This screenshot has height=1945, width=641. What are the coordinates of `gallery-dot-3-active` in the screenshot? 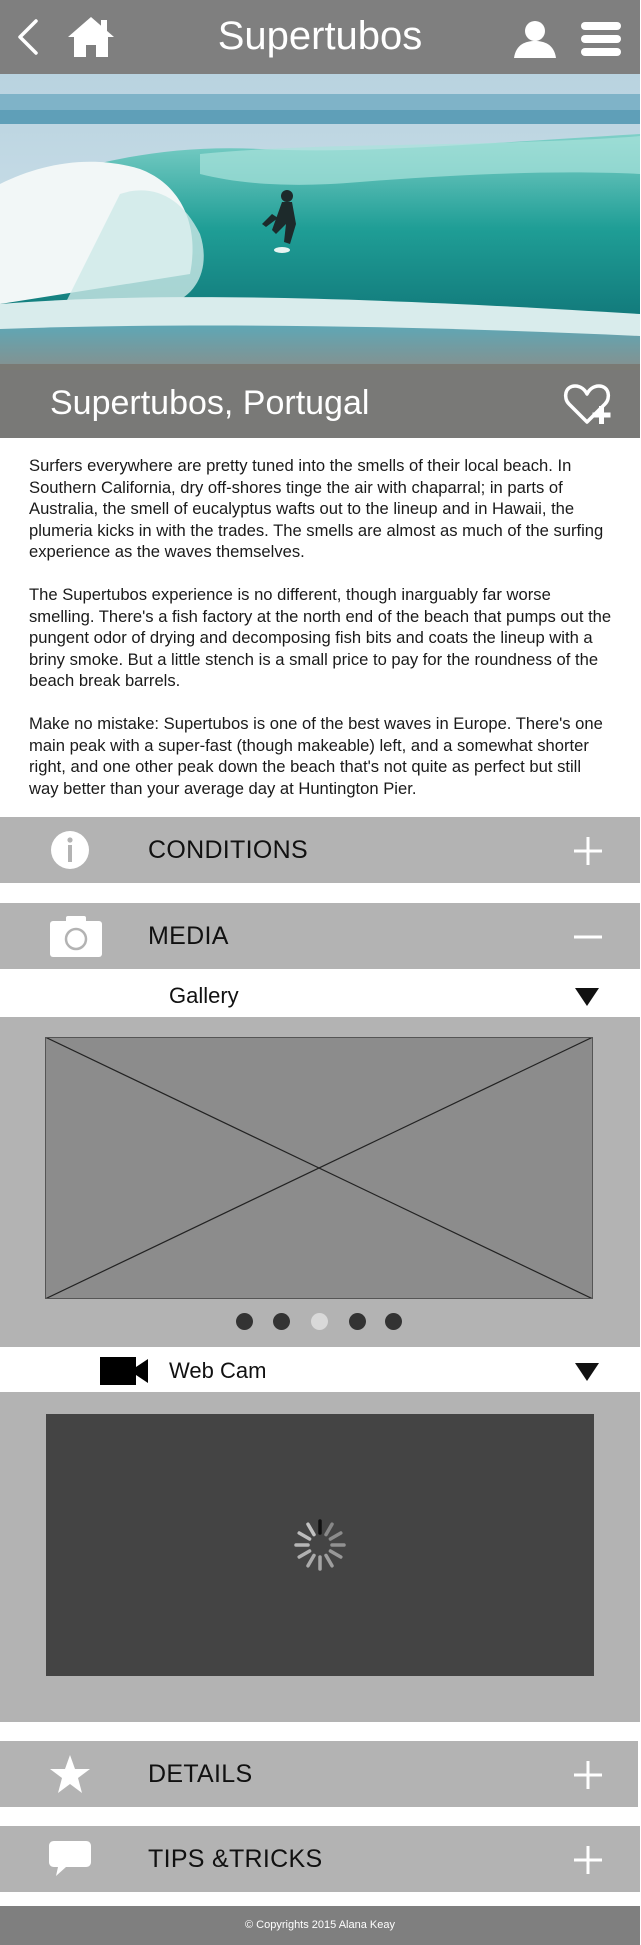 It's located at (319, 1321).